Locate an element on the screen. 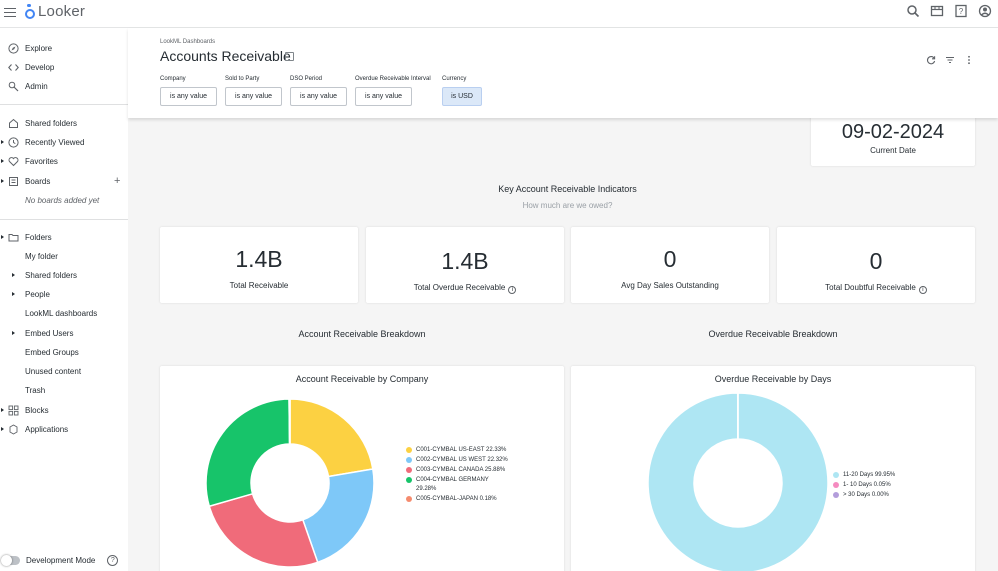 Image resolution: width=998 pixels, height=571 pixels. add-board-icon: + is located at coordinates (117, 181).